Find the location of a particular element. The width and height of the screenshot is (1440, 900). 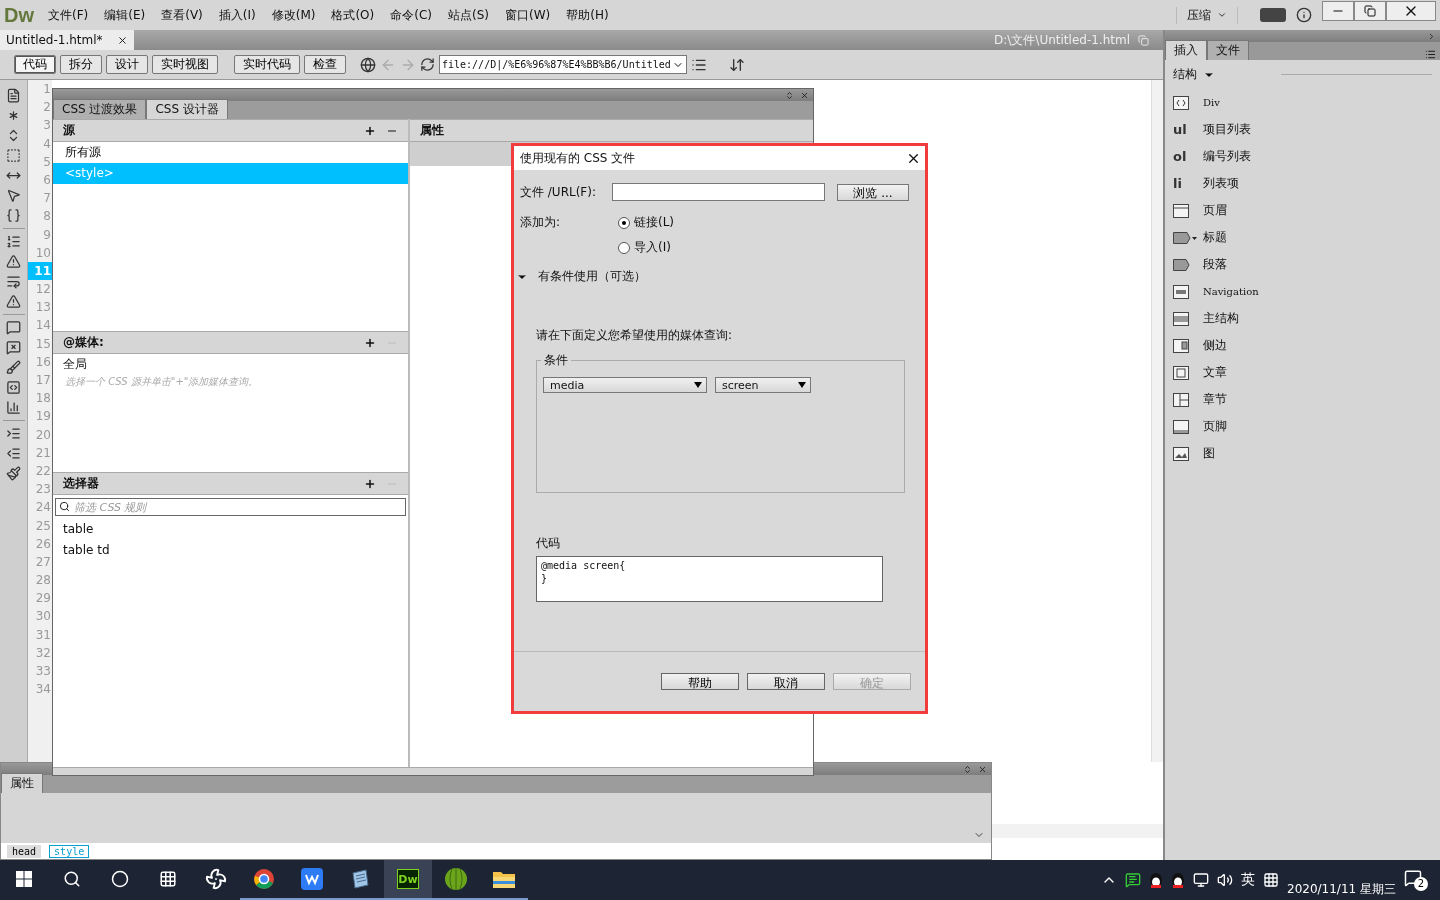

ball-icon is located at coordinates (456, 879).